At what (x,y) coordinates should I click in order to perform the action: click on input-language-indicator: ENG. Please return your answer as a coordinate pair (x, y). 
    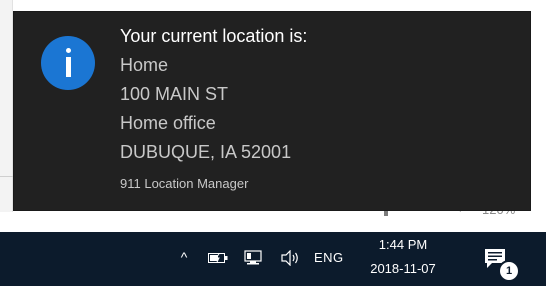
    Looking at the image, I should click on (329, 258).